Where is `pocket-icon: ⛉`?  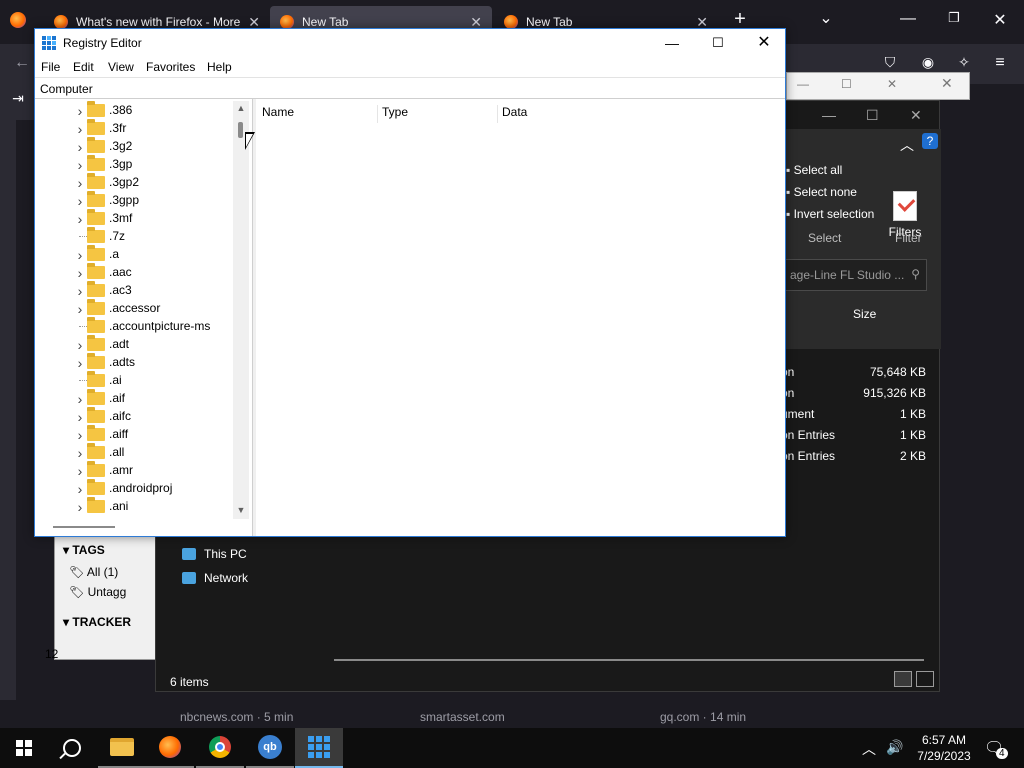 pocket-icon: ⛉ is located at coordinates (890, 62).